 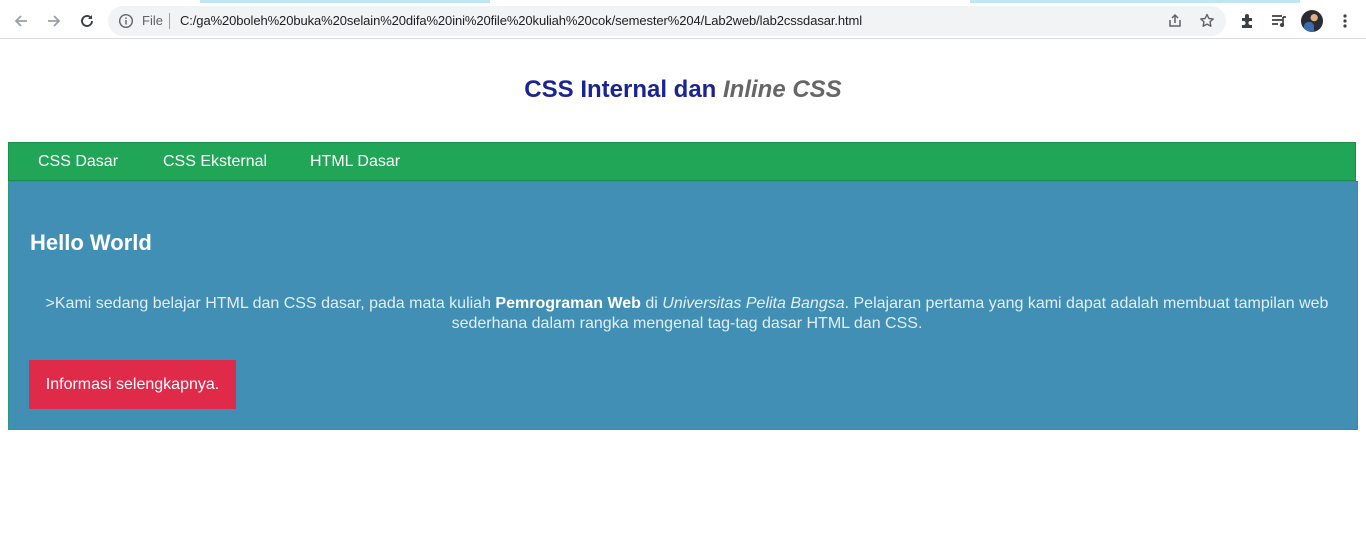 What do you see at coordinates (568, 303) in the screenshot?
I see `hero-text-bold: Pemrograman Web` at bounding box center [568, 303].